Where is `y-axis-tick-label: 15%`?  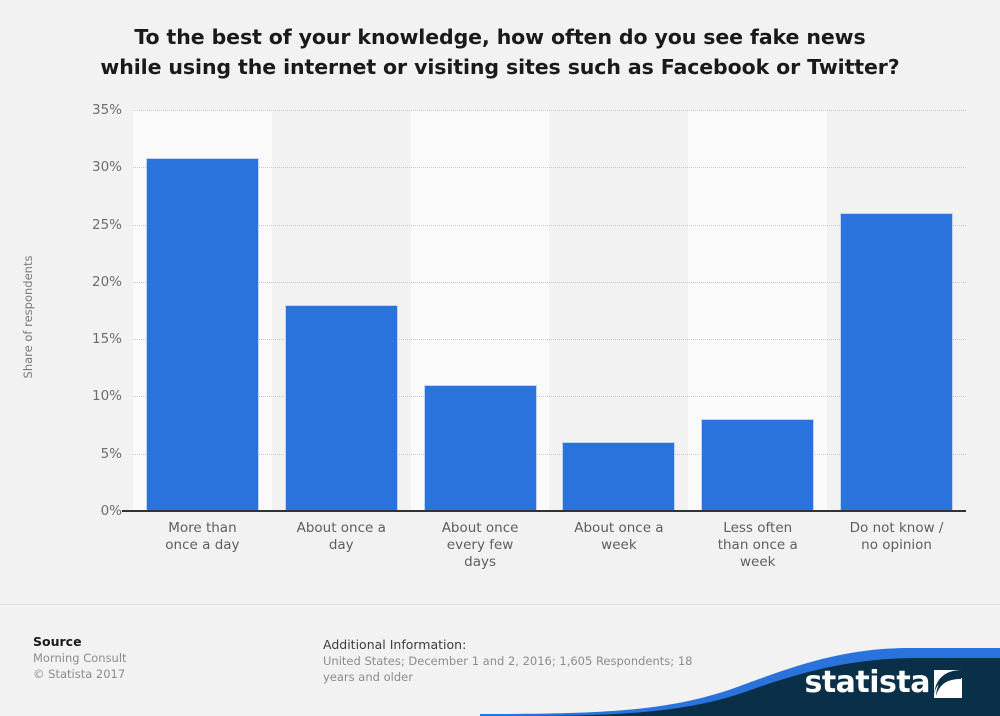
y-axis-tick-label: 15% is located at coordinates (106, 339).